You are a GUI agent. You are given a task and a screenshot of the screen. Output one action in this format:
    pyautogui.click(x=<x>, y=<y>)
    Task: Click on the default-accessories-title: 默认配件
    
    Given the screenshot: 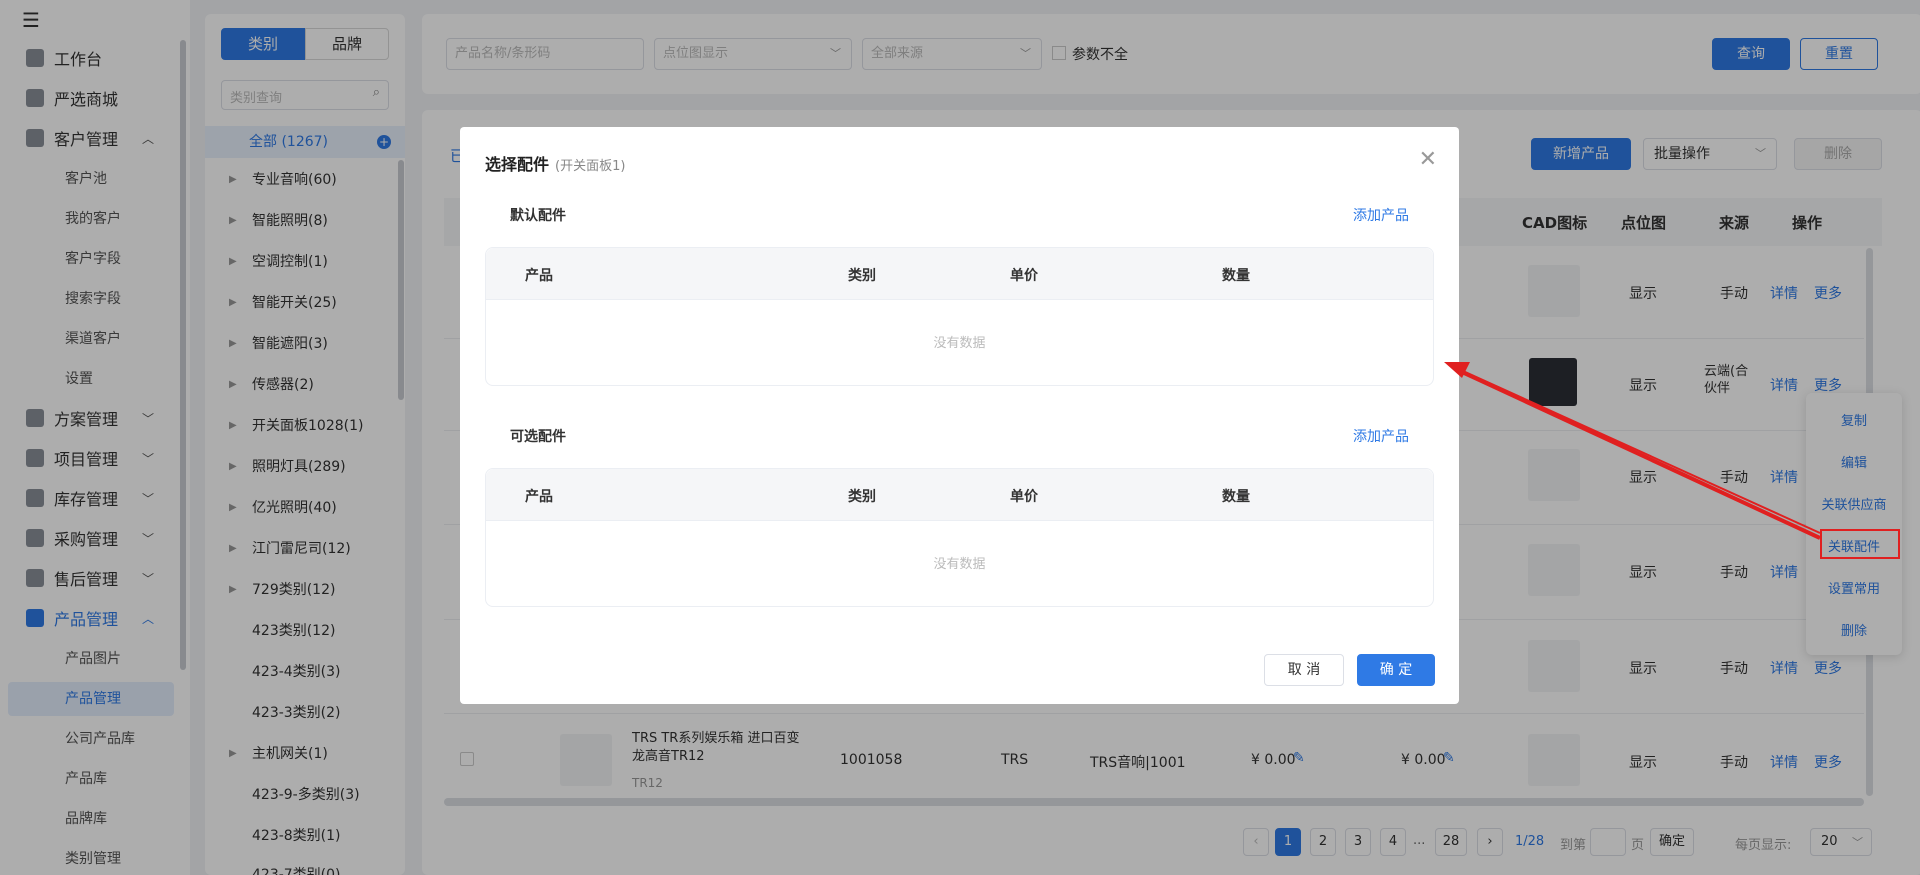 What is the action you would take?
    pyautogui.click(x=538, y=216)
    